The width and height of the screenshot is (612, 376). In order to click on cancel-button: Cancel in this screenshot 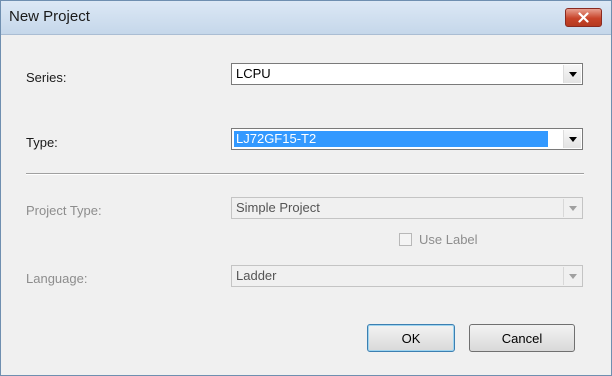, I will do `click(522, 338)`.